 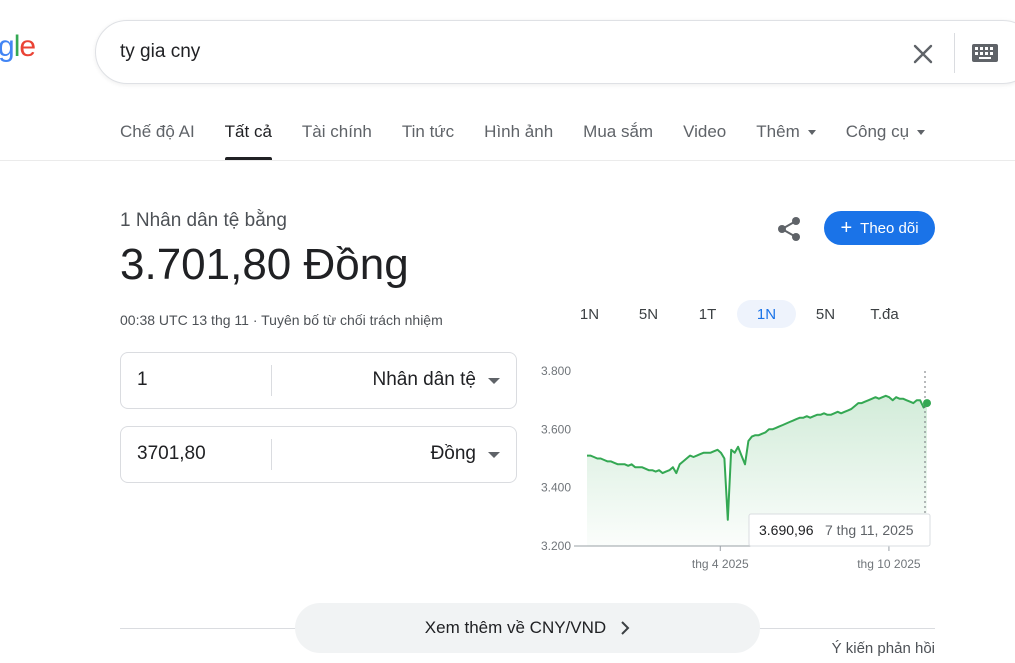 What do you see at coordinates (778, 131) in the screenshot?
I see `tab-label: Thêm` at bounding box center [778, 131].